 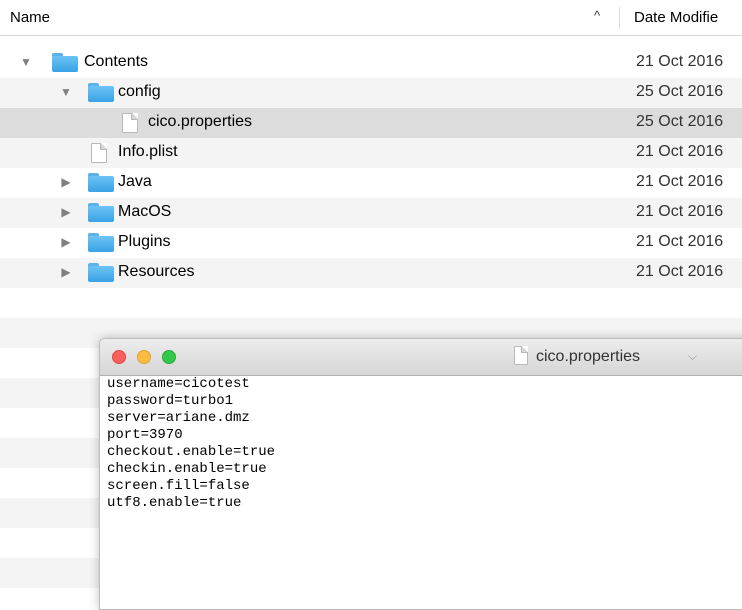 I want to click on minimize-button, so click(x=144, y=357).